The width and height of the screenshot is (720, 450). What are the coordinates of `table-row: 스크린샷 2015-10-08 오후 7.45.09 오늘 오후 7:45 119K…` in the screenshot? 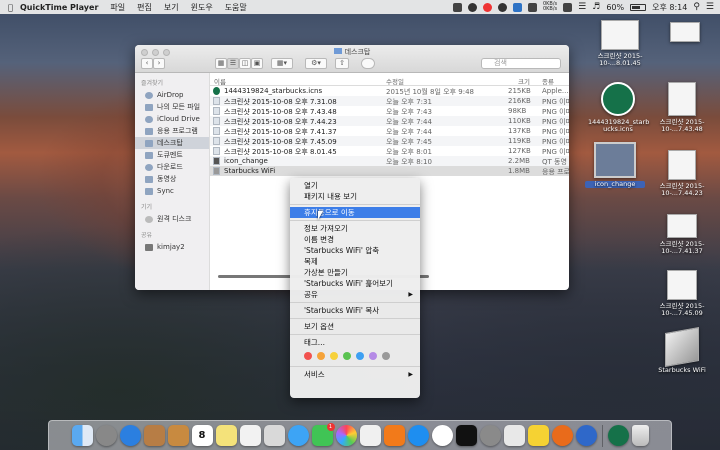 It's located at (389, 141).